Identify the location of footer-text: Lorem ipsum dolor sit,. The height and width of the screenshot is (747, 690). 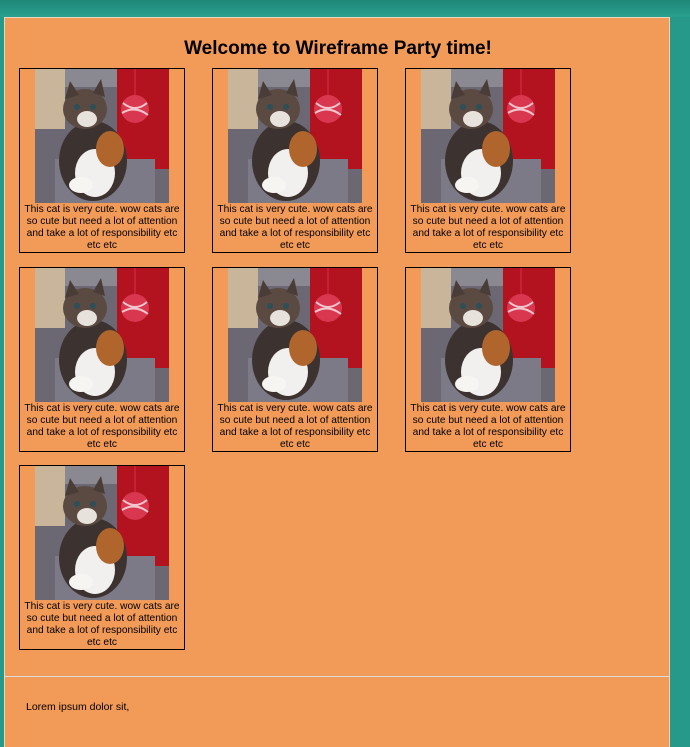
(78, 707).